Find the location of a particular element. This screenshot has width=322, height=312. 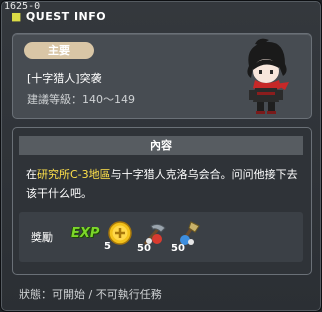

reward-box: 獎勵 EXP 5 50 50 is located at coordinates (161, 237).